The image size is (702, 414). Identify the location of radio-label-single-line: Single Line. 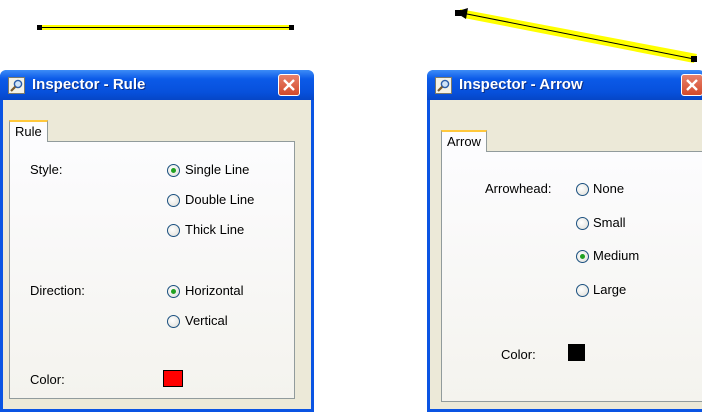
(217, 169).